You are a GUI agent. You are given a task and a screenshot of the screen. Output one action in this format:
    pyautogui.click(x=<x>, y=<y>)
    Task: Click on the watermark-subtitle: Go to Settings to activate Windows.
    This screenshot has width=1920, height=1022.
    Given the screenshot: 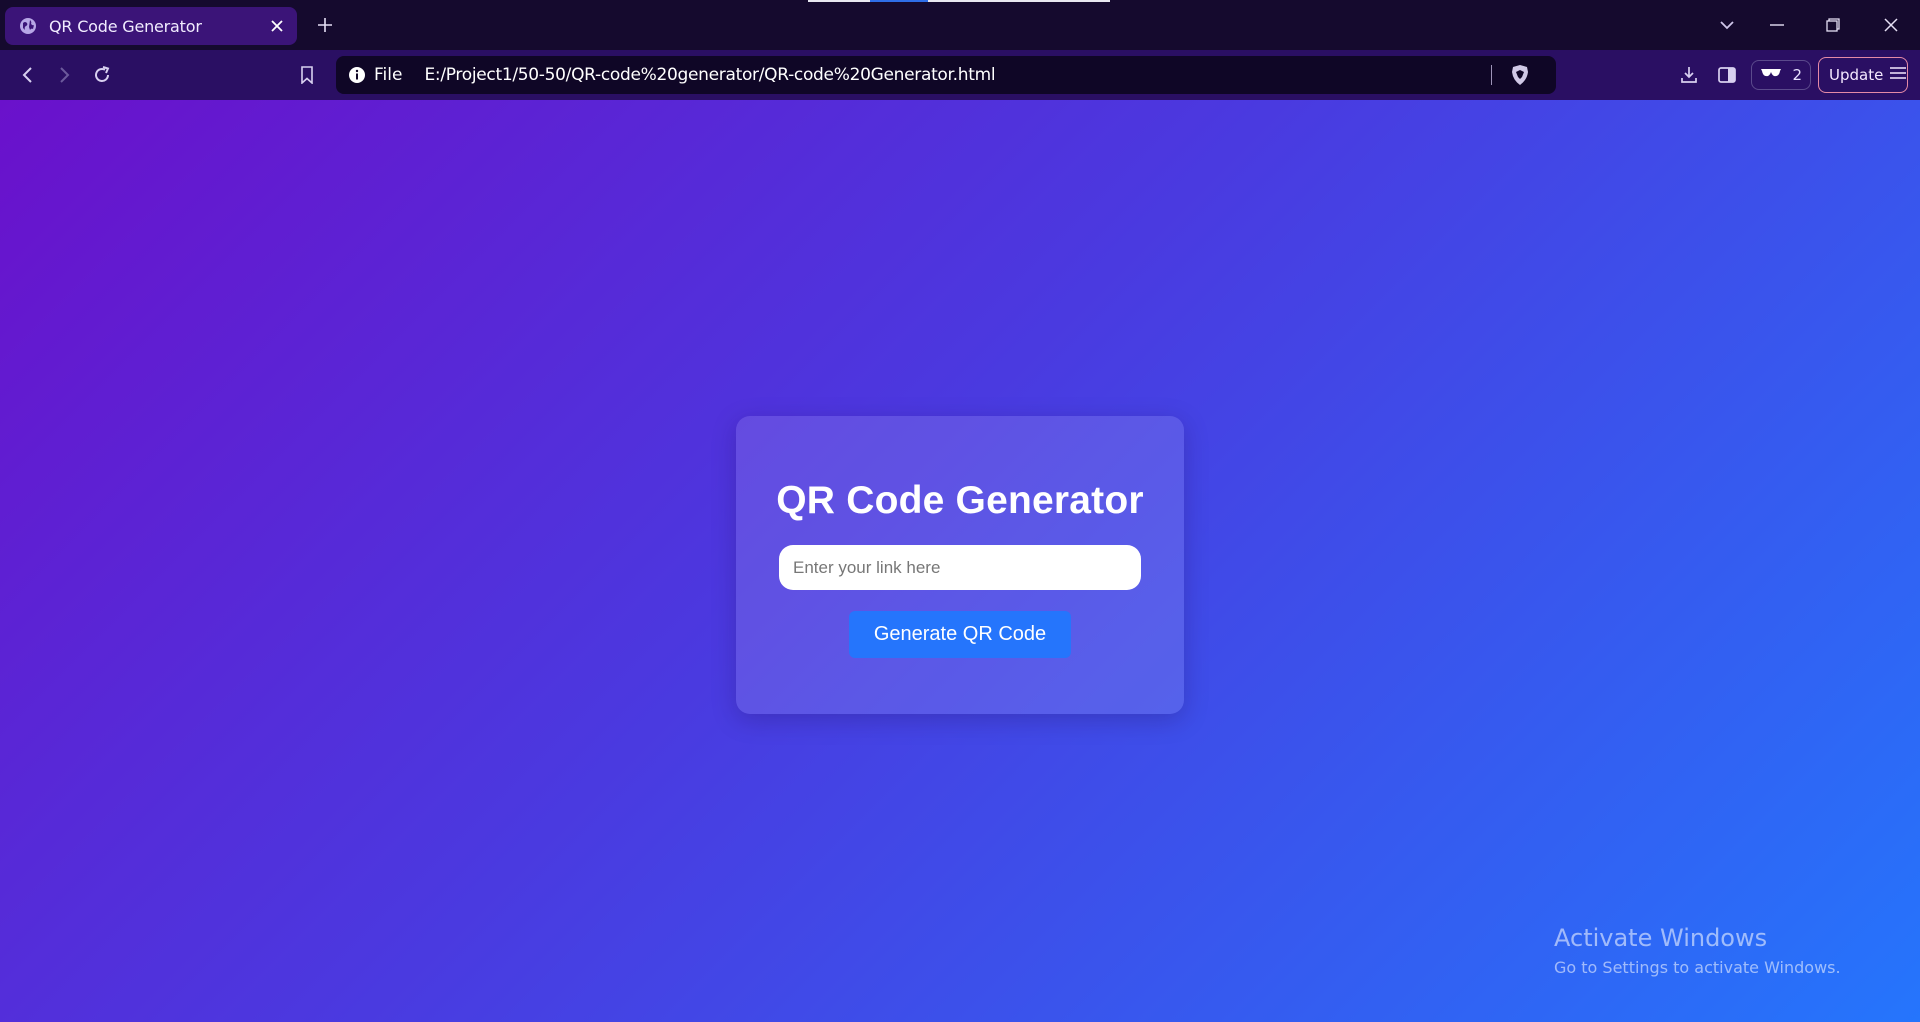 What is the action you would take?
    pyautogui.click(x=1697, y=967)
    